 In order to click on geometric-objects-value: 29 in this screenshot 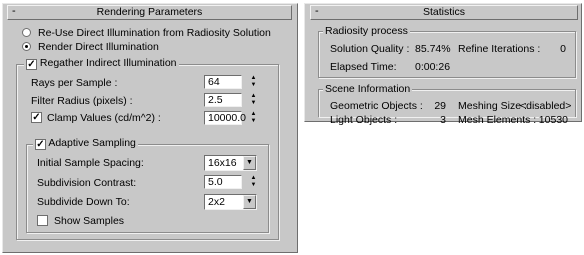, I will do `click(440, 106)`.